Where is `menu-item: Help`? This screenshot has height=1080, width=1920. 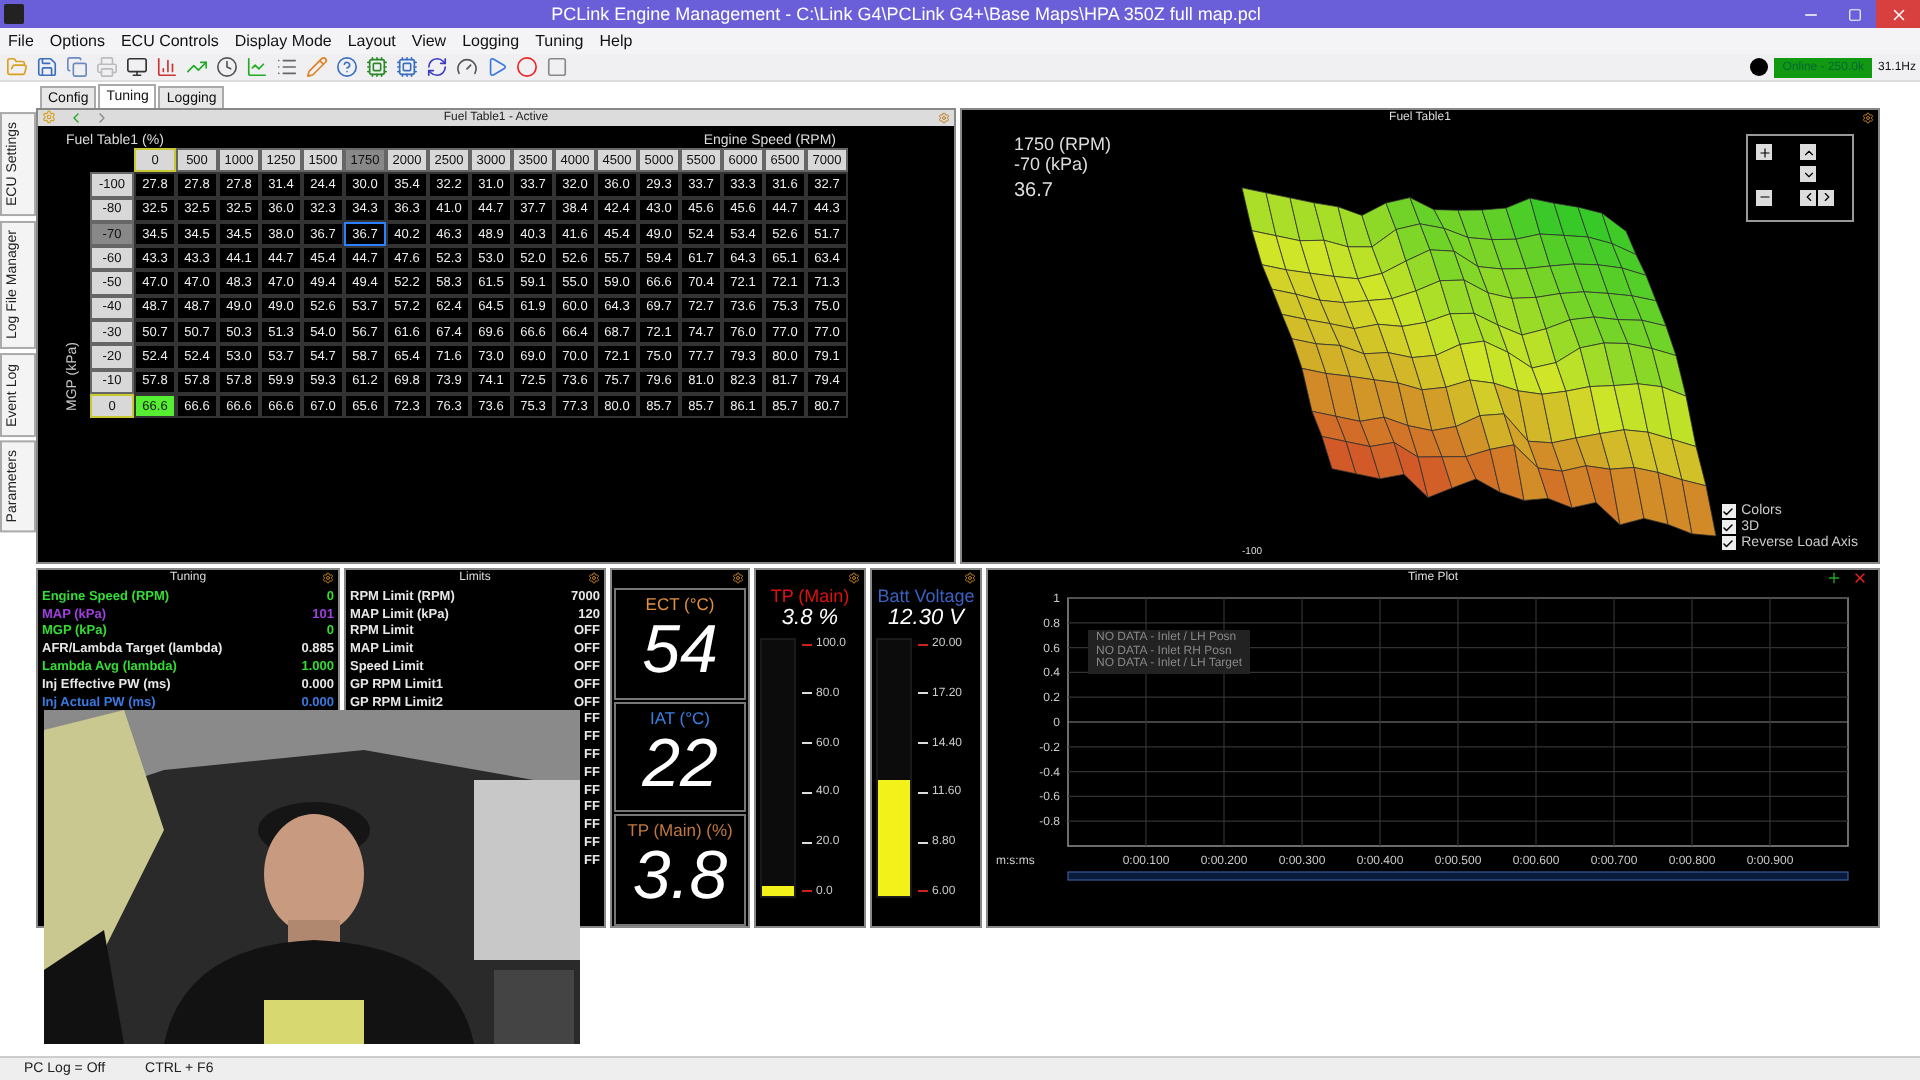
menu-item: Help is located at coordinates (616, 41).